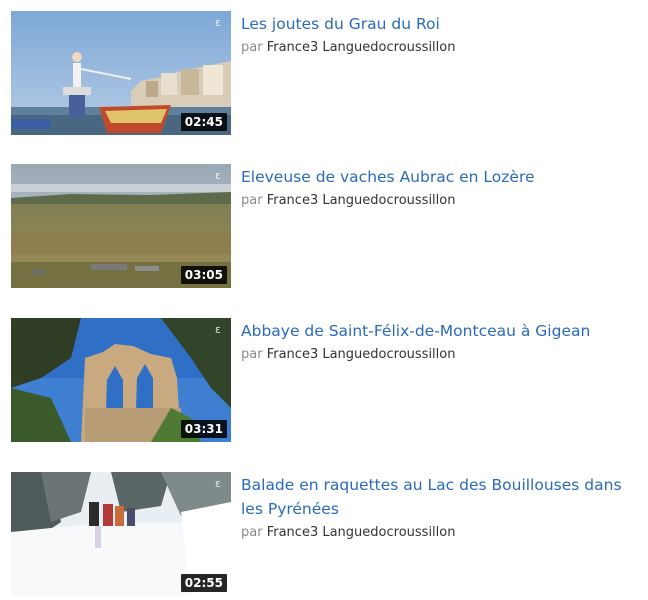  Describe the element at coordinates (121, 380) in the screenshot. I see `video-thumbnail: ε 03:31` at that location.